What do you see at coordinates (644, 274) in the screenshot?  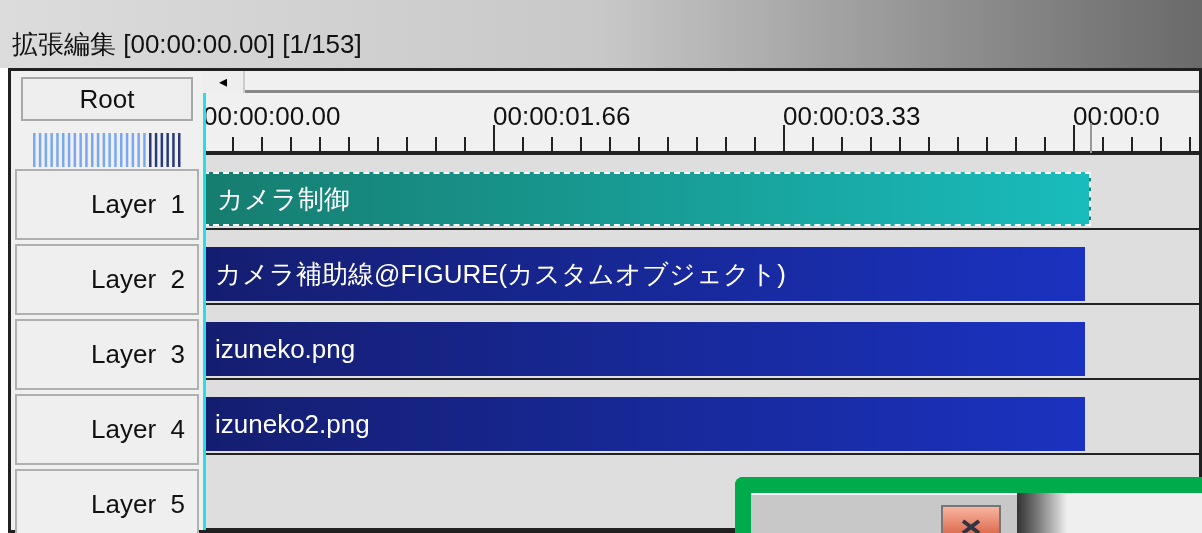 I see `timeline-clip: カメラ補助線@FIGURE(カスタムオブジェクト)` at bounding box center [644, 274].